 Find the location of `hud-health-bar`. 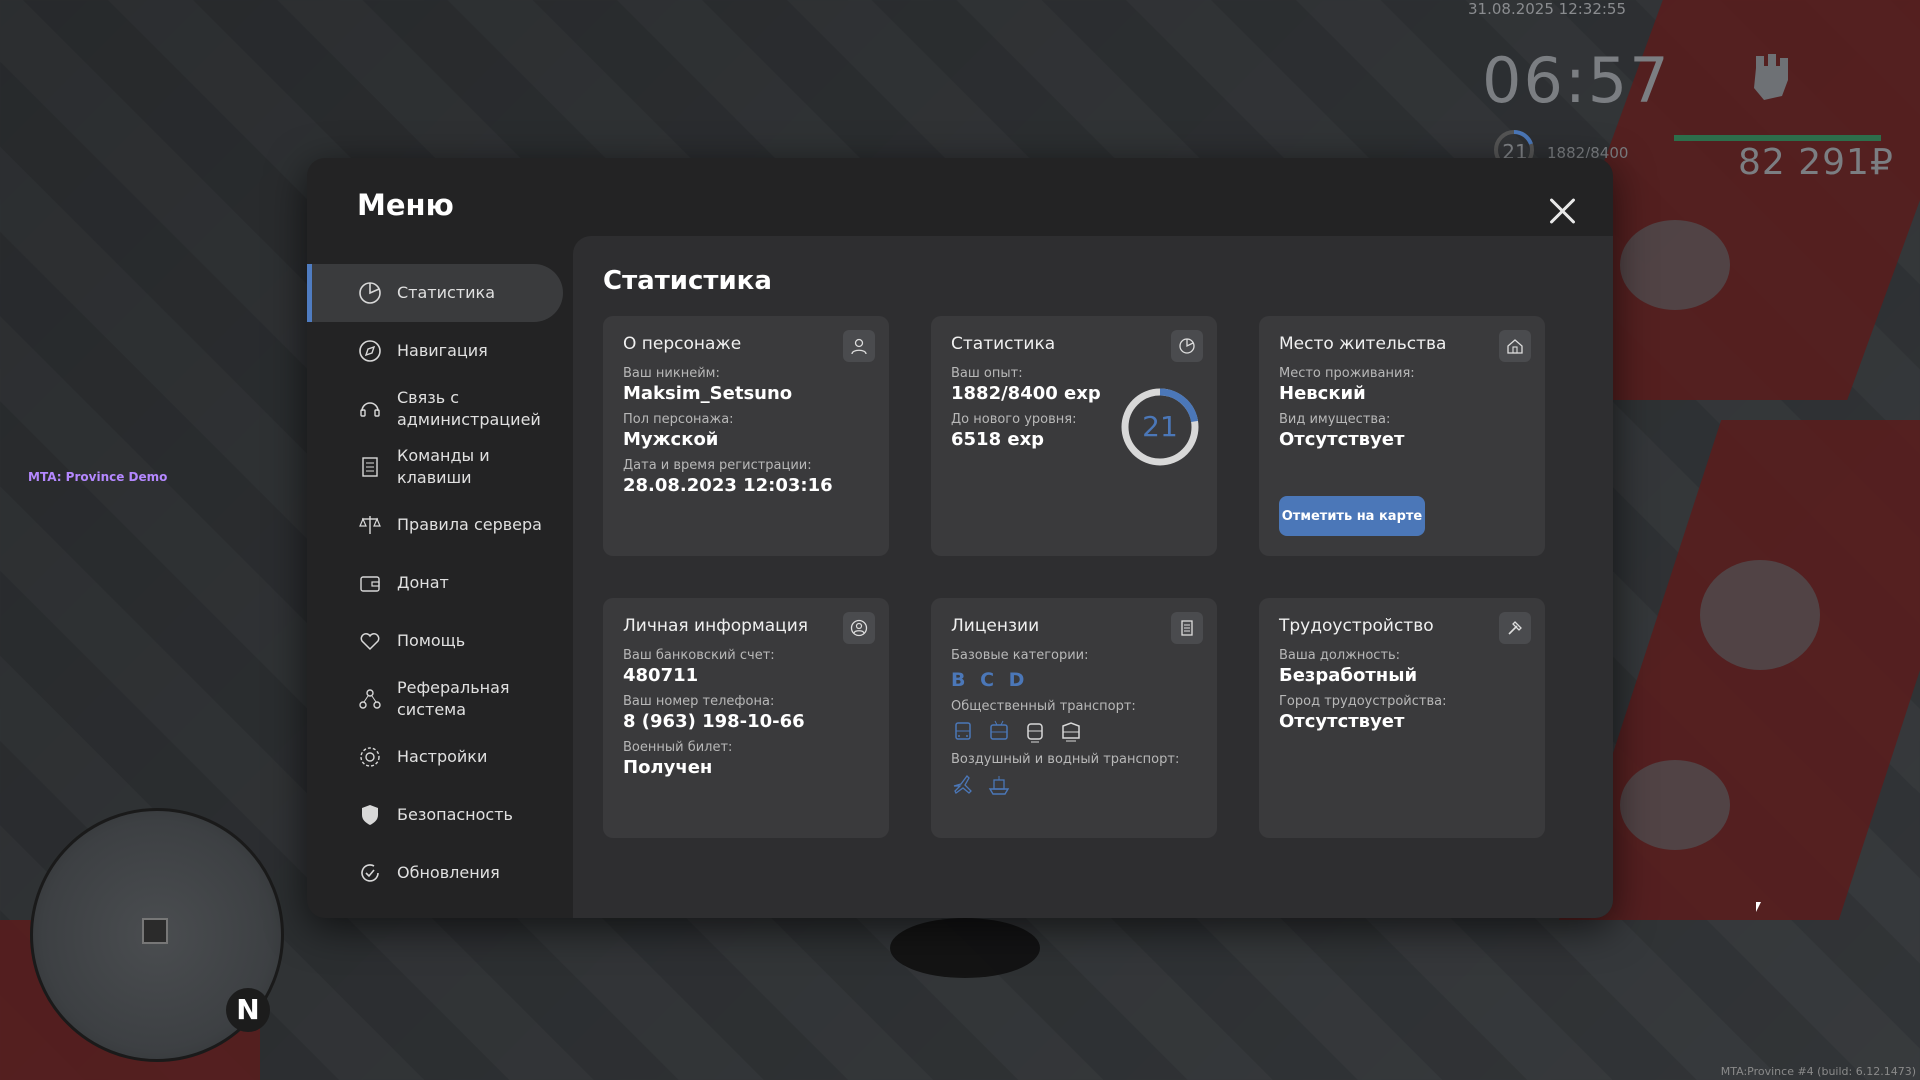

hud-health-bar is located at coordinates (1777, 138).